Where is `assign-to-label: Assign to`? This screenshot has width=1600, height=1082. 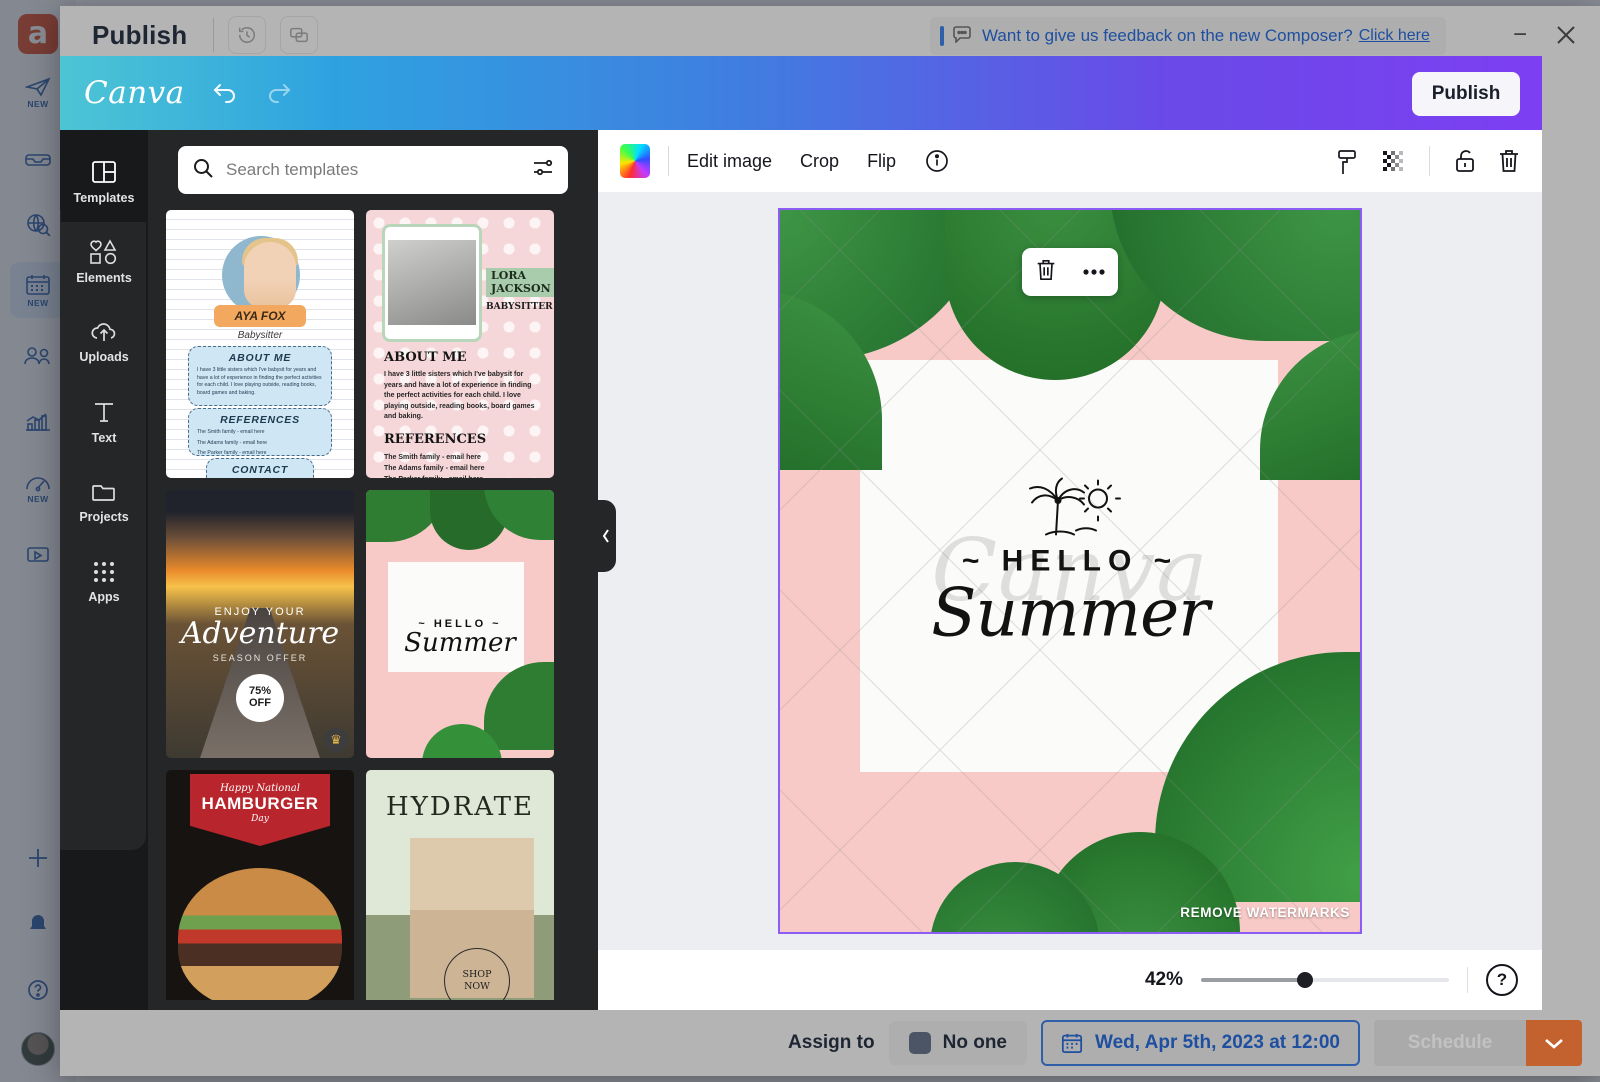
assign-to-label: Assign to is located at coordinates (831, 1042).